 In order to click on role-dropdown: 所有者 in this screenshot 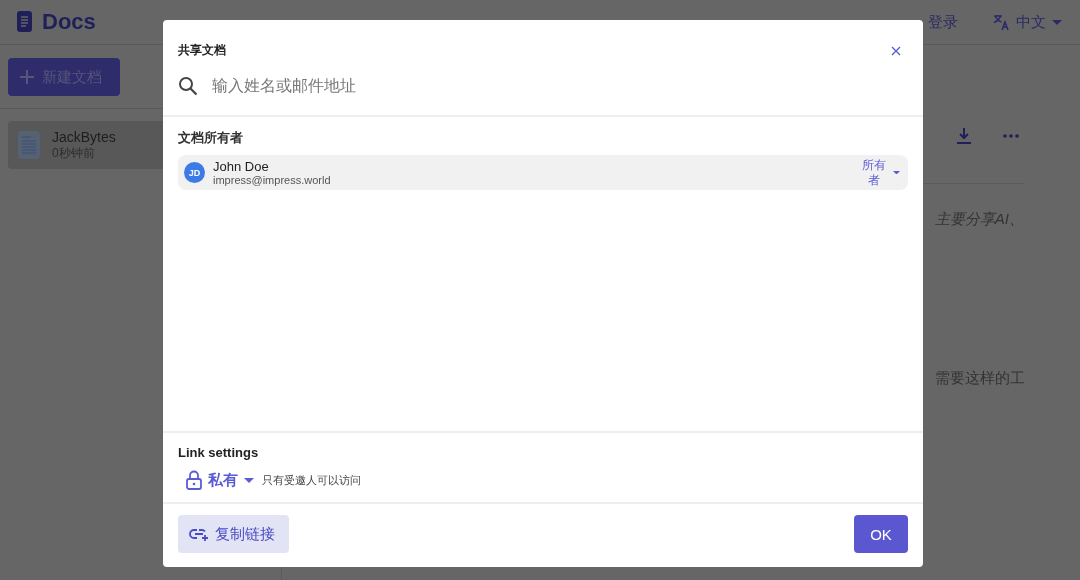, I will do `click(880, 172)`.